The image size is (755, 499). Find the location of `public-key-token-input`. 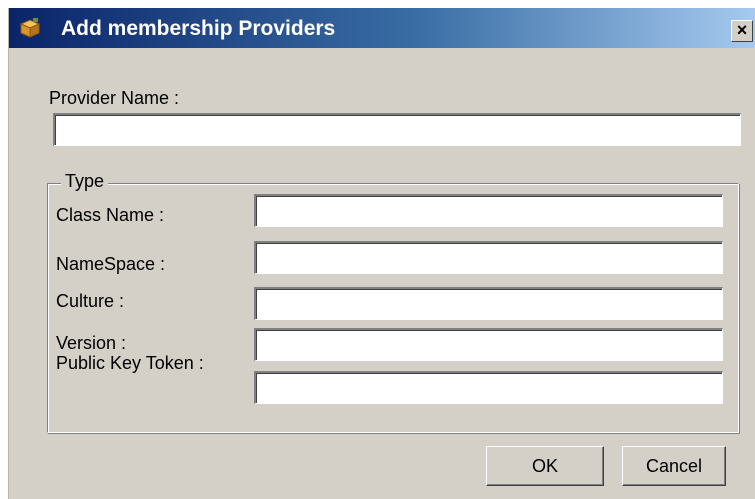

public-key-token-input is located at coordinates (488, 387).